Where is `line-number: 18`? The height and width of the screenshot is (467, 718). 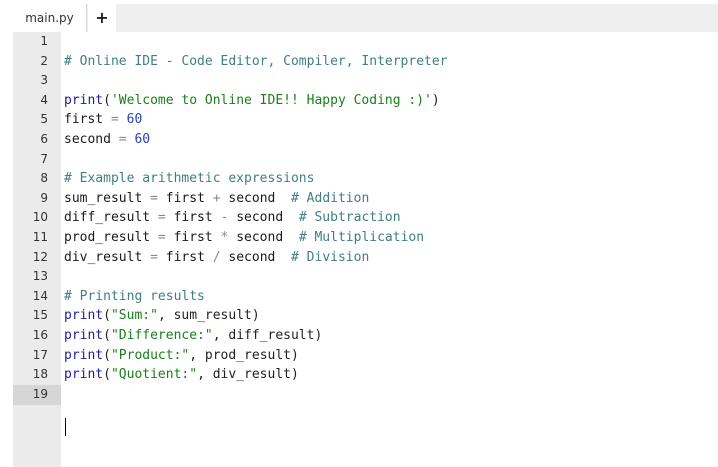 line-number: 18 is located at coordinates (40, 374).